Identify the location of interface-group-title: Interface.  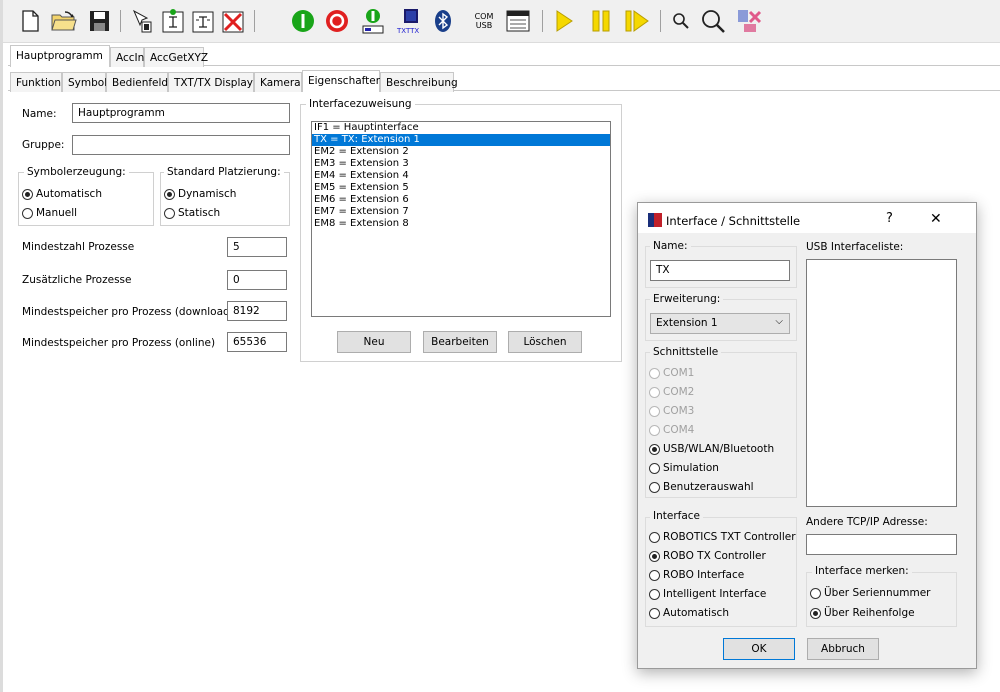
(677, 516).